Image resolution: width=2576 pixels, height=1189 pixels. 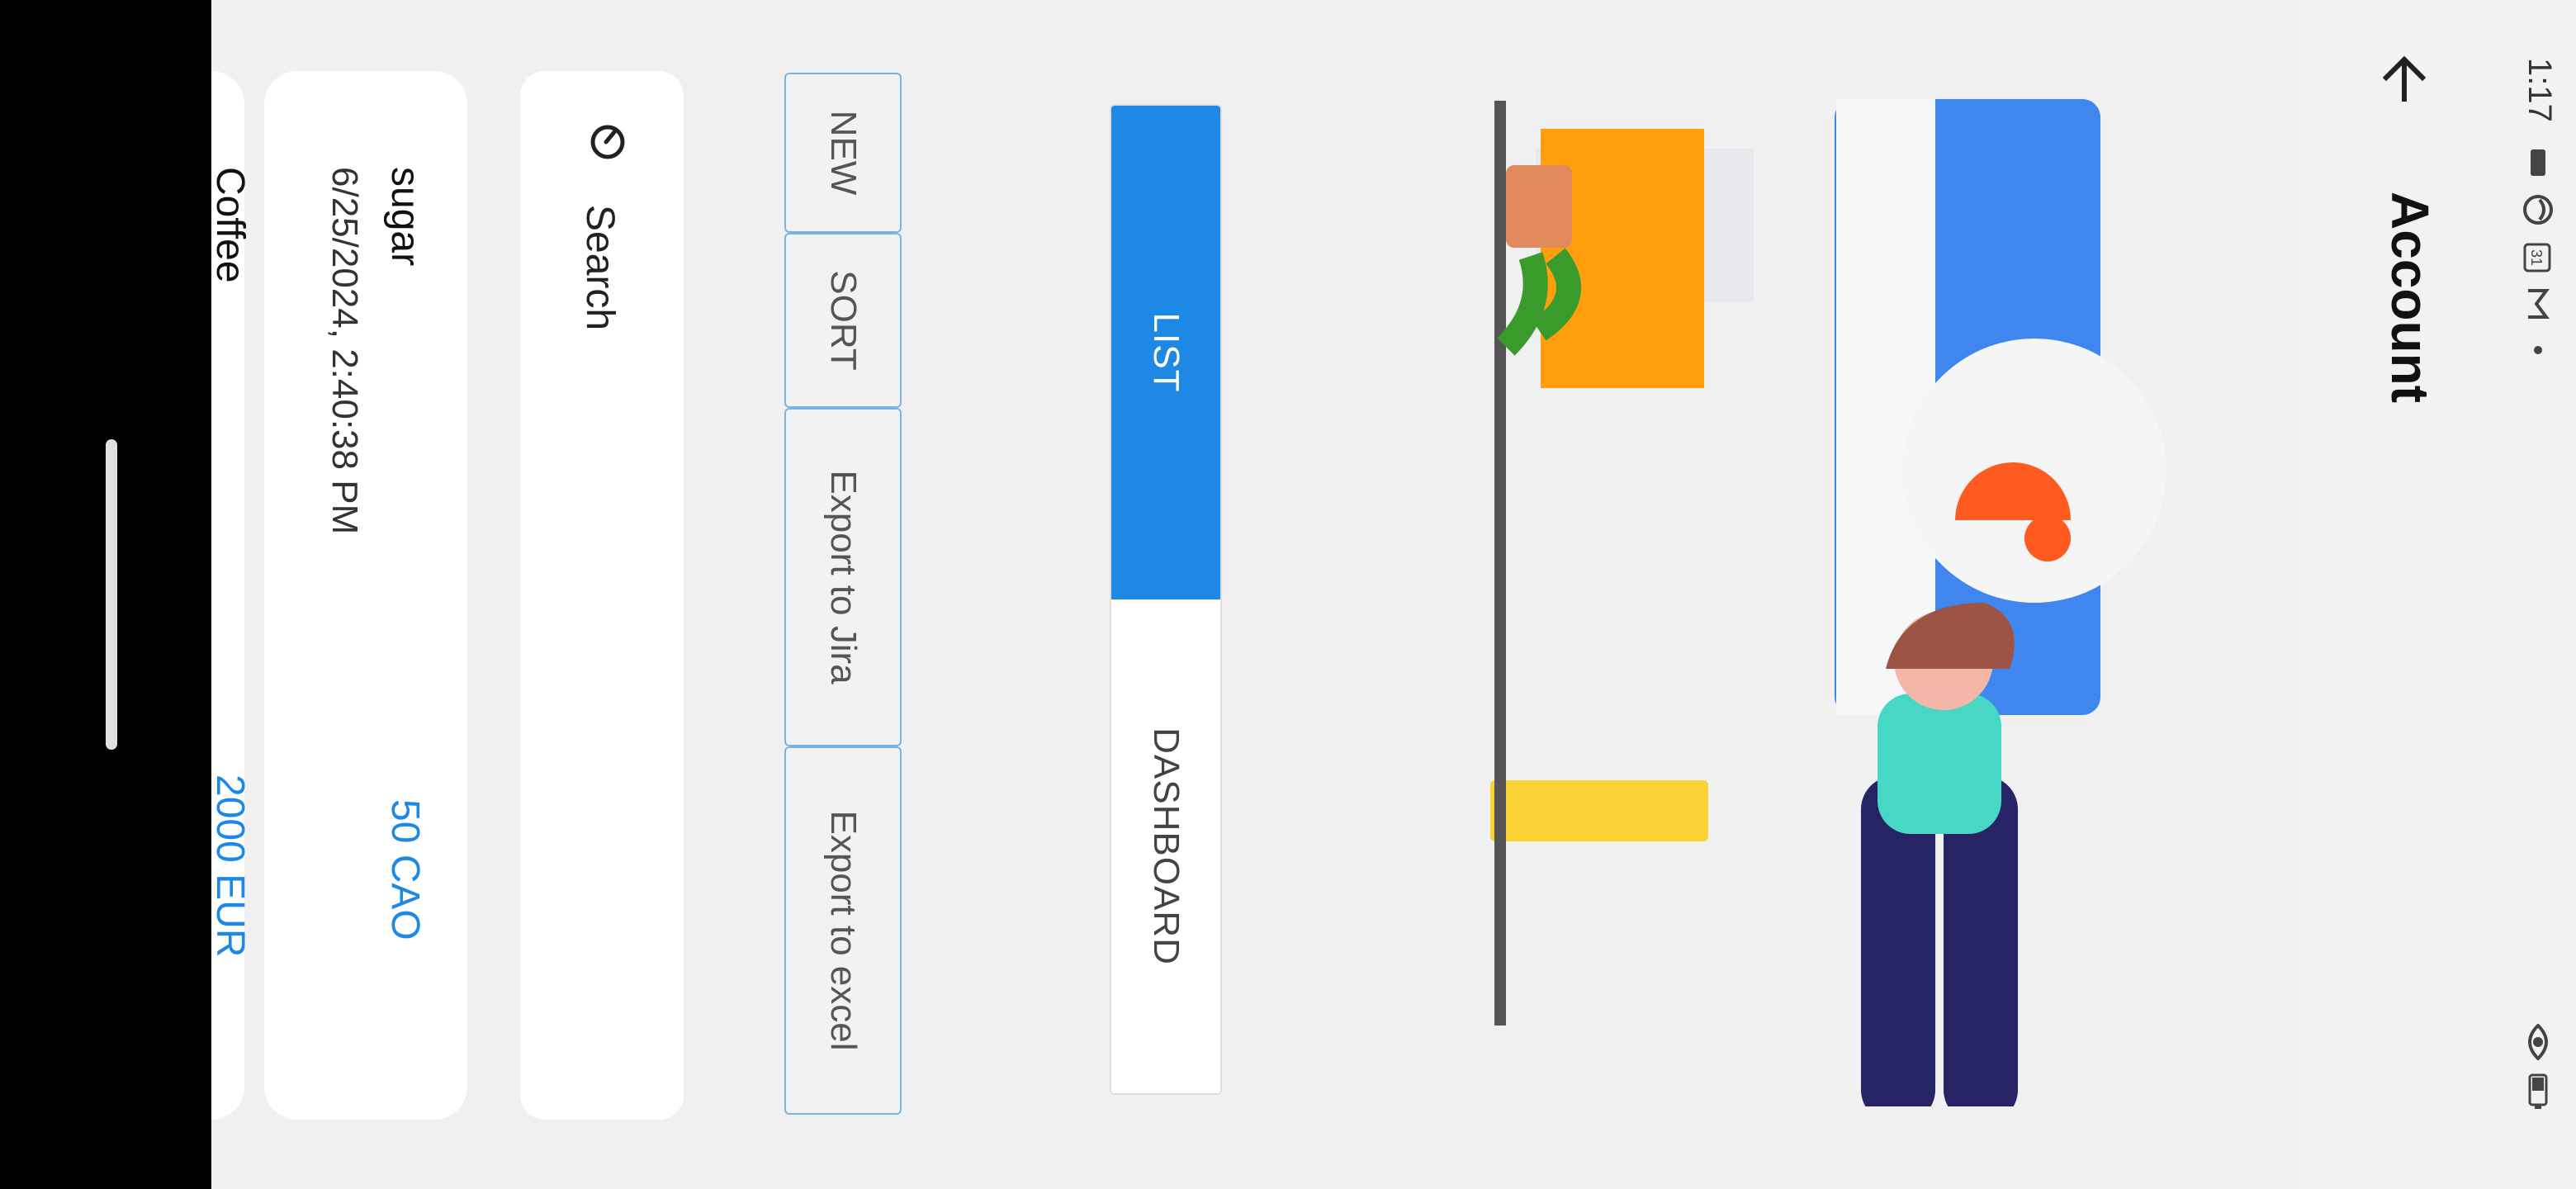 I want to click on navigation-bar, so click(x=101, y=594).